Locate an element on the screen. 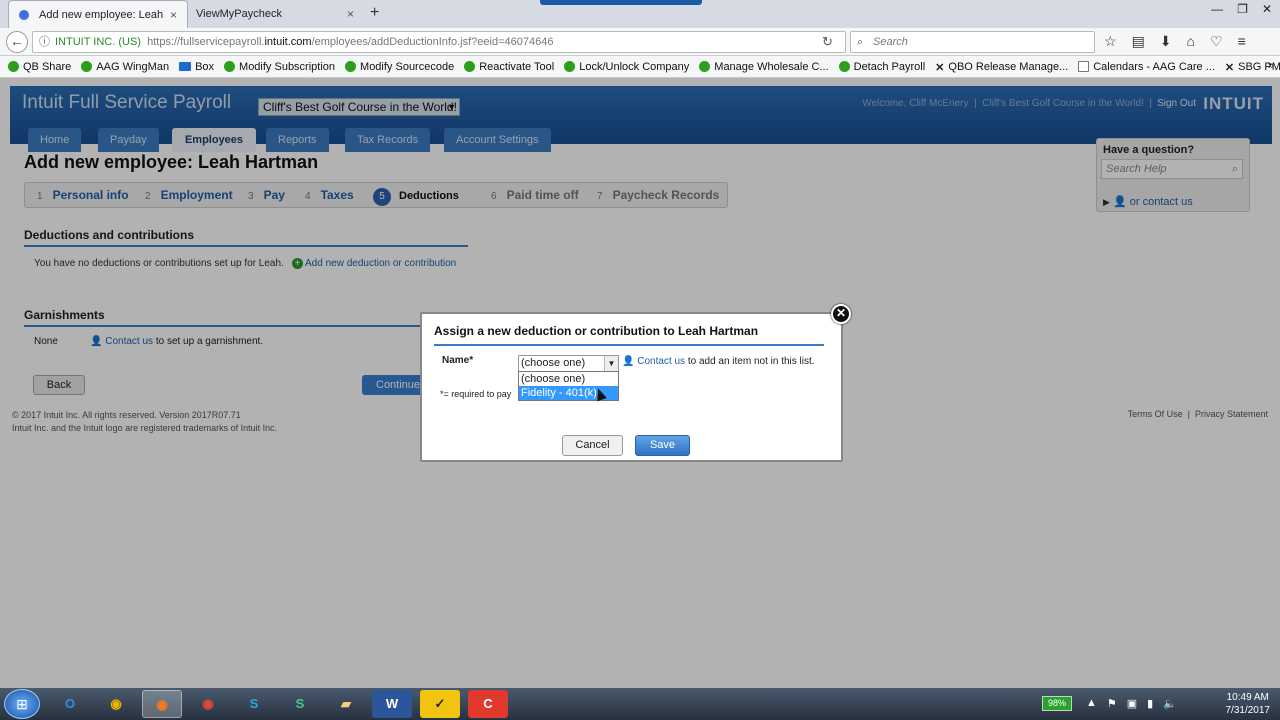 This screenshot has height=720, width=1280. bookmark-star-icon: ☆ is located at coordinates (1110, 41).